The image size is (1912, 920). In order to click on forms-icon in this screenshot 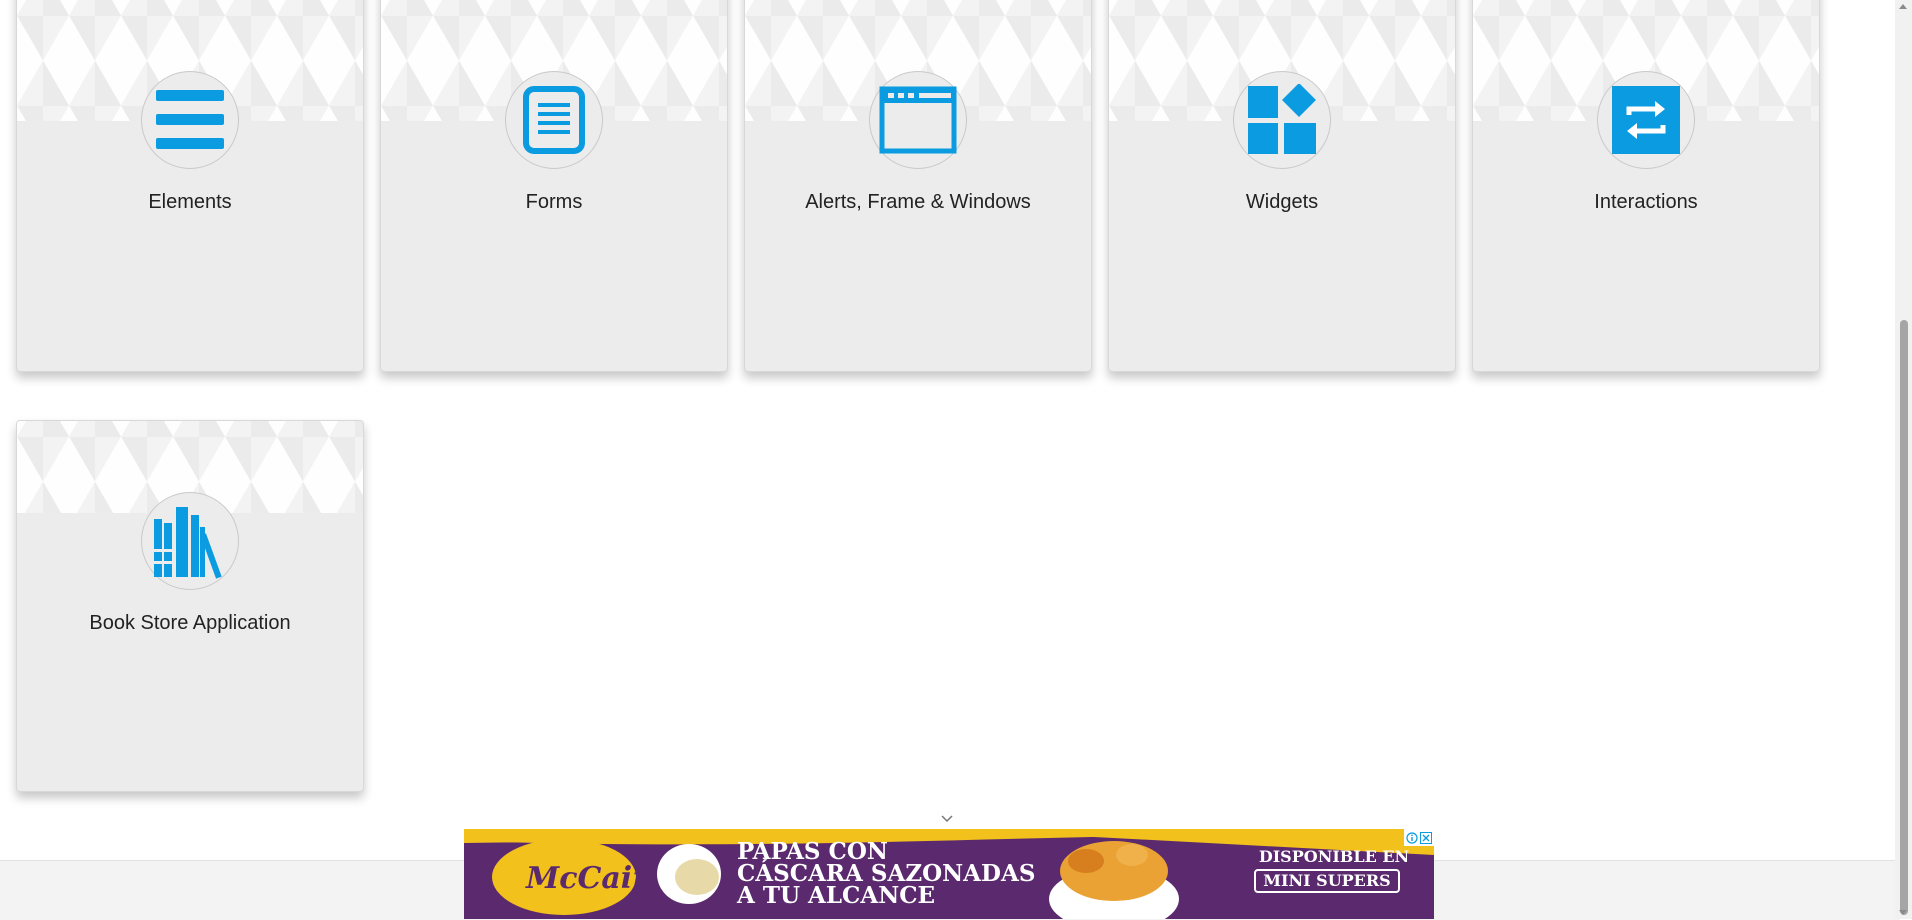, I will do `click(554, 120)`.